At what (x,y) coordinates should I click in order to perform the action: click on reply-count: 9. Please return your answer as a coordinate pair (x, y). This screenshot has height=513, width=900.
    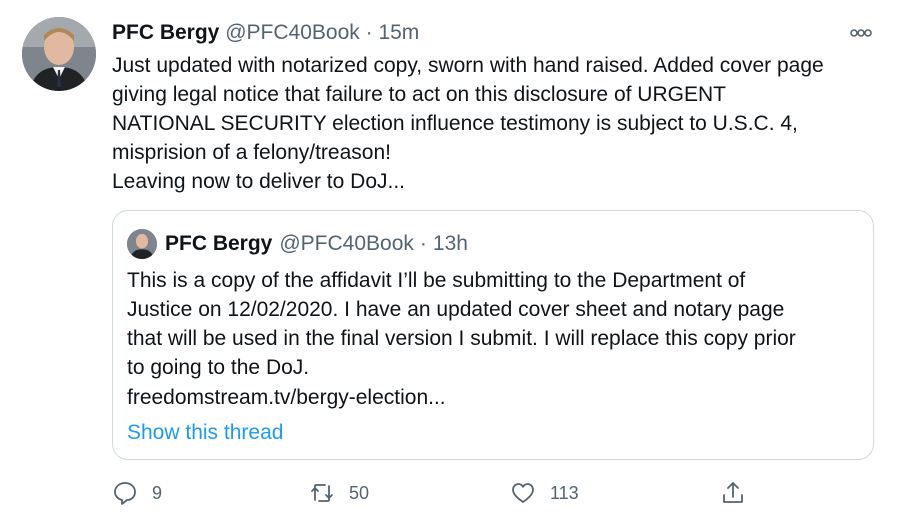
    Looking at the image, I should click on (157, 492).